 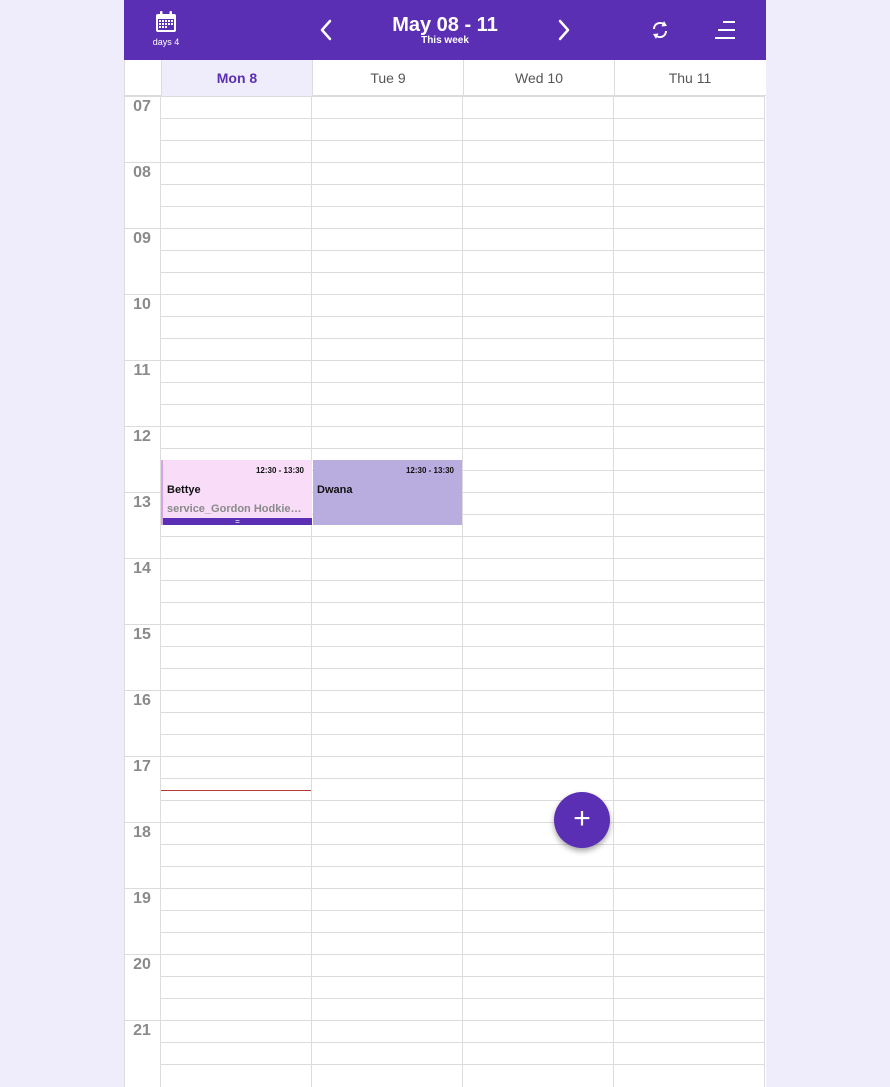 I want to click on calendar-header: days 4 May 08 - 11 This week, so click(x=445, y=30).